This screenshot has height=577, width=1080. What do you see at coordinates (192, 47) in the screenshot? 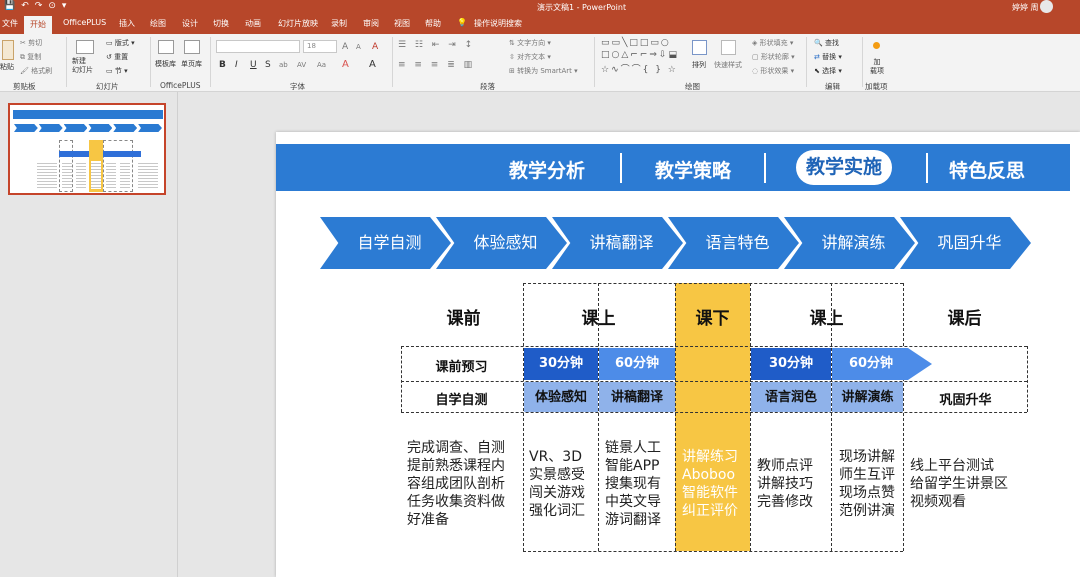
I see `single-page-icon` at bounding box center [192, 47].